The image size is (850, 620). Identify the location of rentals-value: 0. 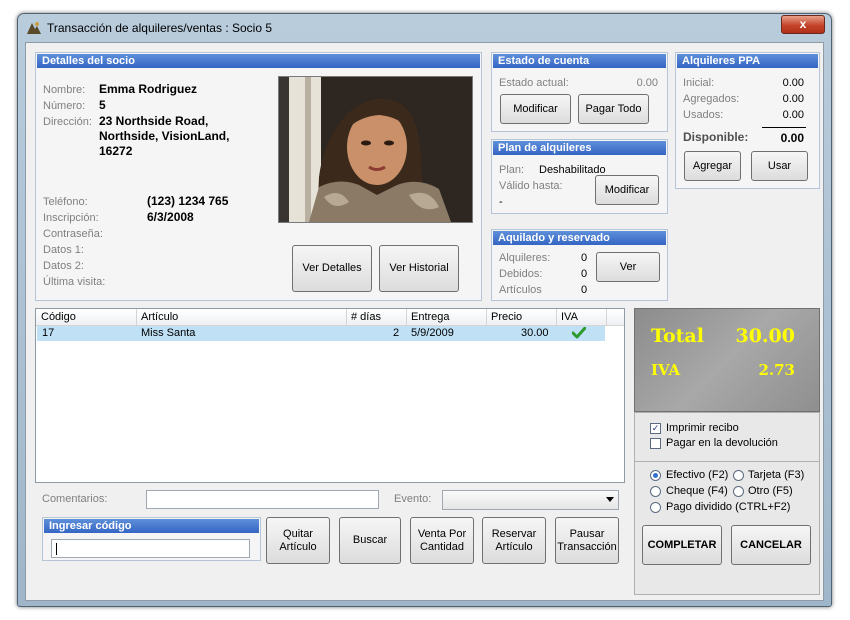
(584, 258).